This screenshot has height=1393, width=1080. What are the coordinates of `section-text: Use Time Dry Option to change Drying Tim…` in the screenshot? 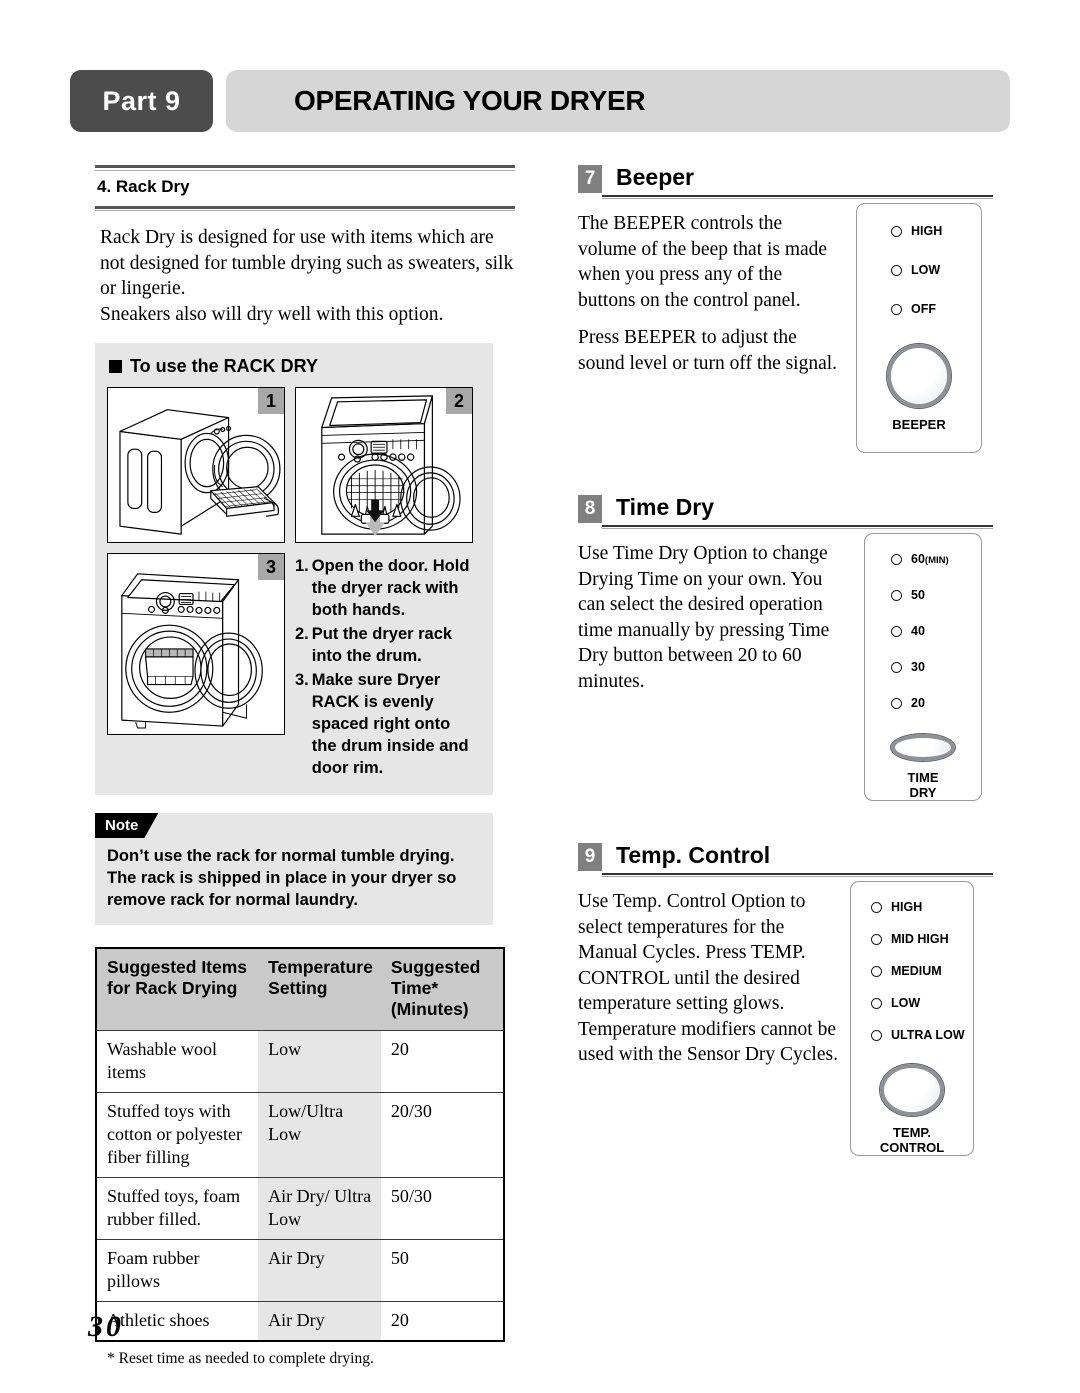 It's located at (708, 667).